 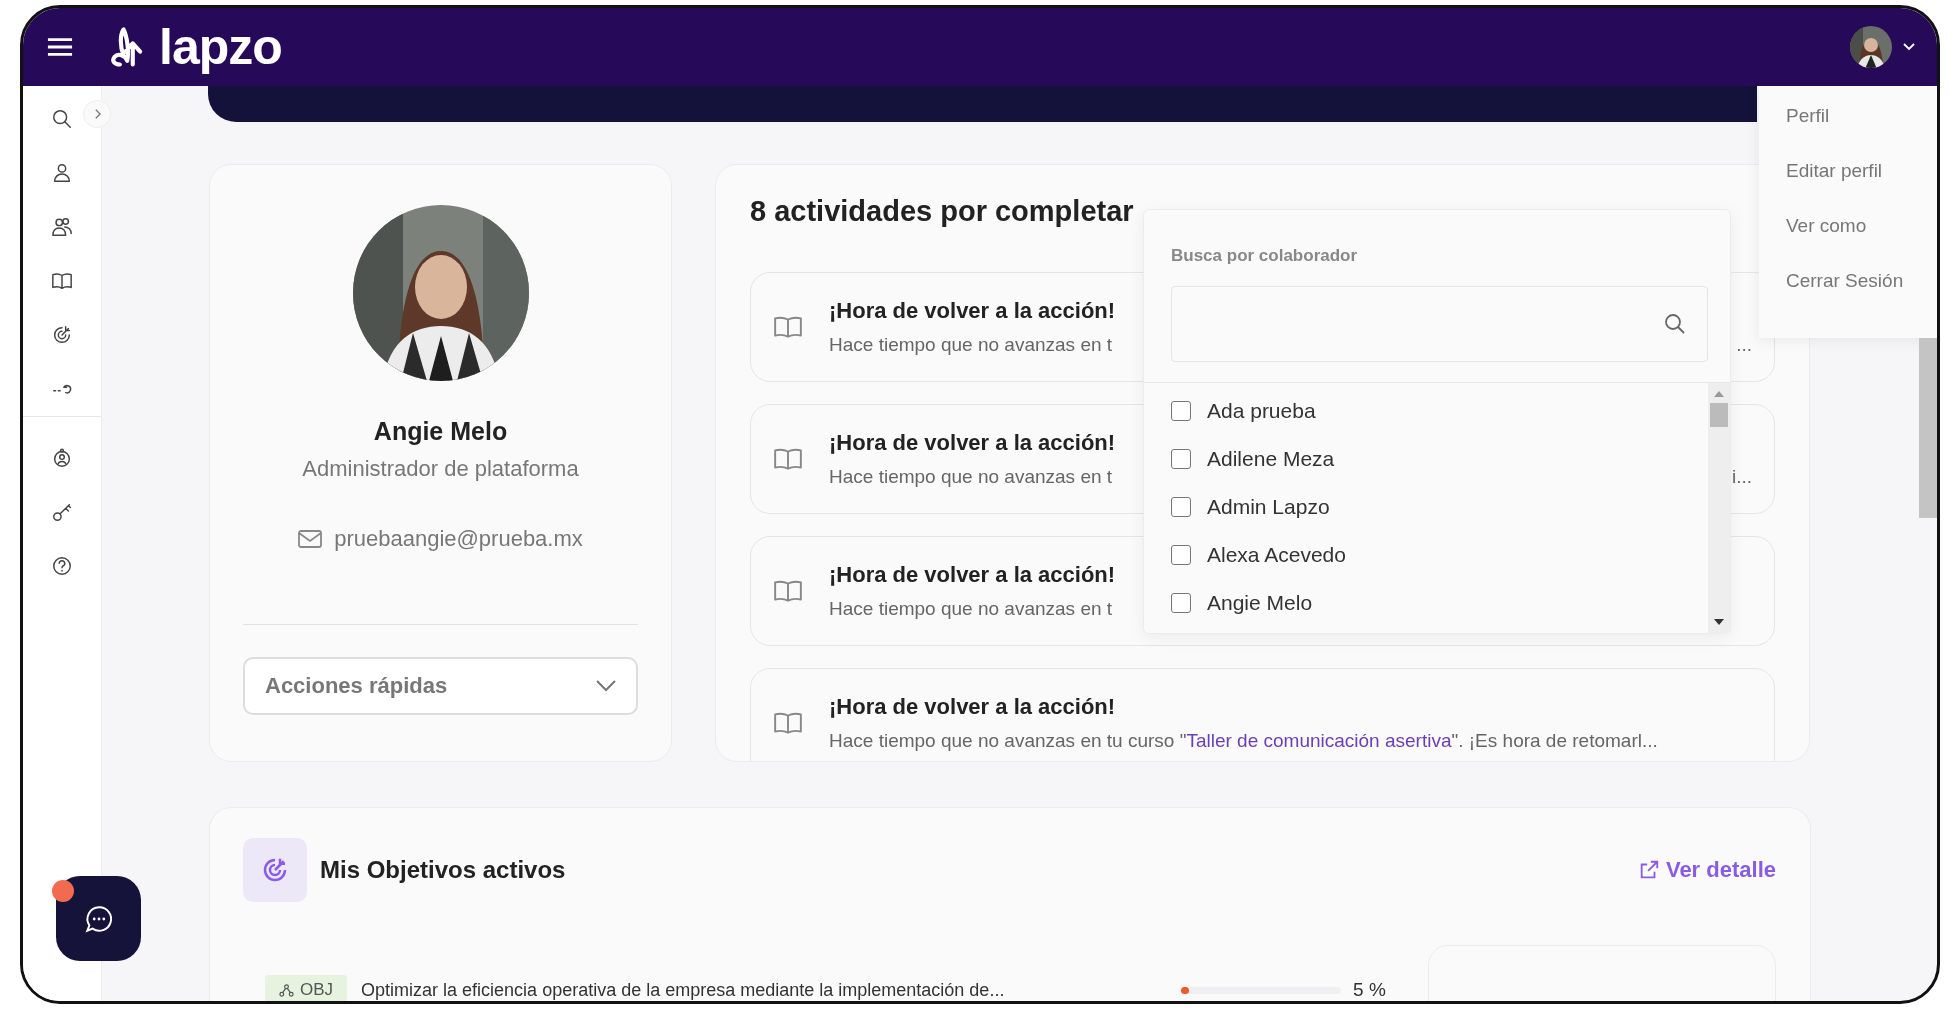 I want to click on scroll-down-icon, so click(x=1719, y=622).